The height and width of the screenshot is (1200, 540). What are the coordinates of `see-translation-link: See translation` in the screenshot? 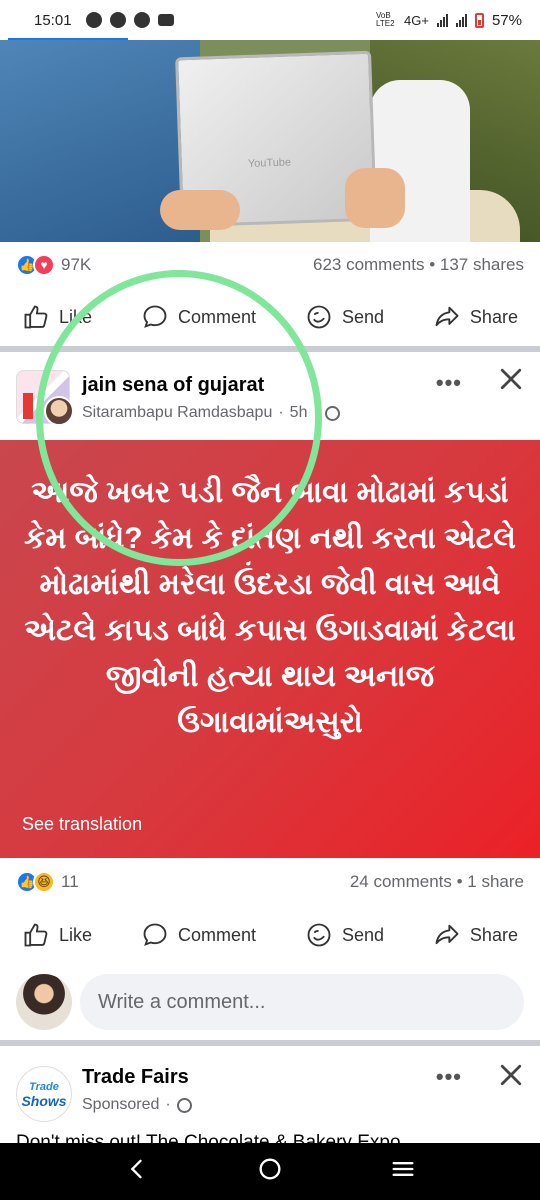 It's located at (82, 824).